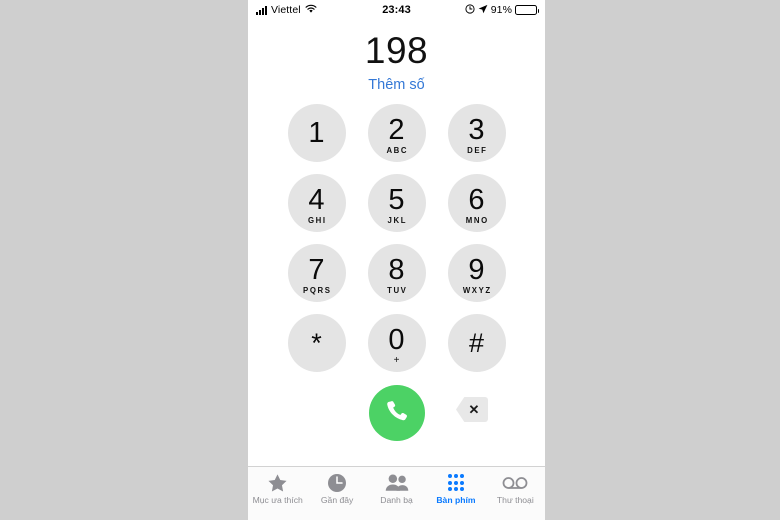  I want to click on keypad-dots-icon, so click(456, 482).